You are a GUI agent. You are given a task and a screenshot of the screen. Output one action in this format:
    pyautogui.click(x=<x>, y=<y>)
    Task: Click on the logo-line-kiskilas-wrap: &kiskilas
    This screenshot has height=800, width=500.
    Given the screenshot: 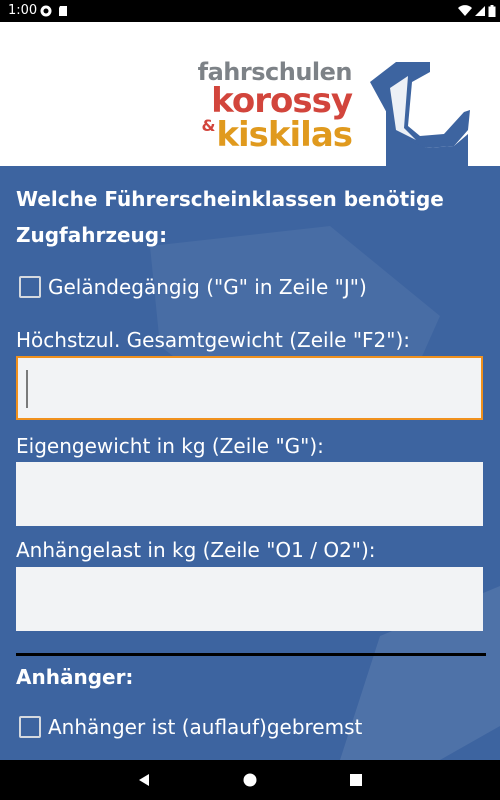 What is the action you would take?
    pyautogui.click(x=275, y=135)
    